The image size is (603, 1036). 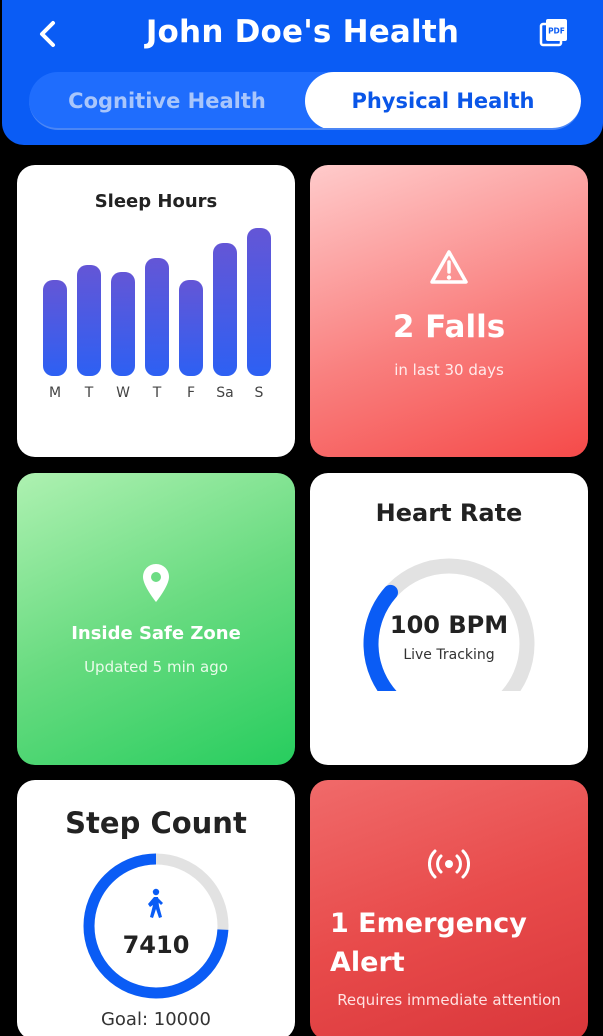 I want to click on tab-physical-health: Physical Health, so click(x=443, y=100).